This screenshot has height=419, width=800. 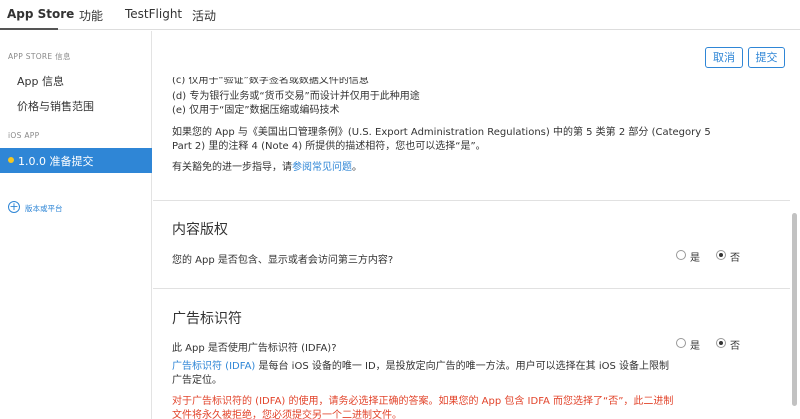 I want to click on faq-link: 参阅常见问题, so click(x=322, y=167).